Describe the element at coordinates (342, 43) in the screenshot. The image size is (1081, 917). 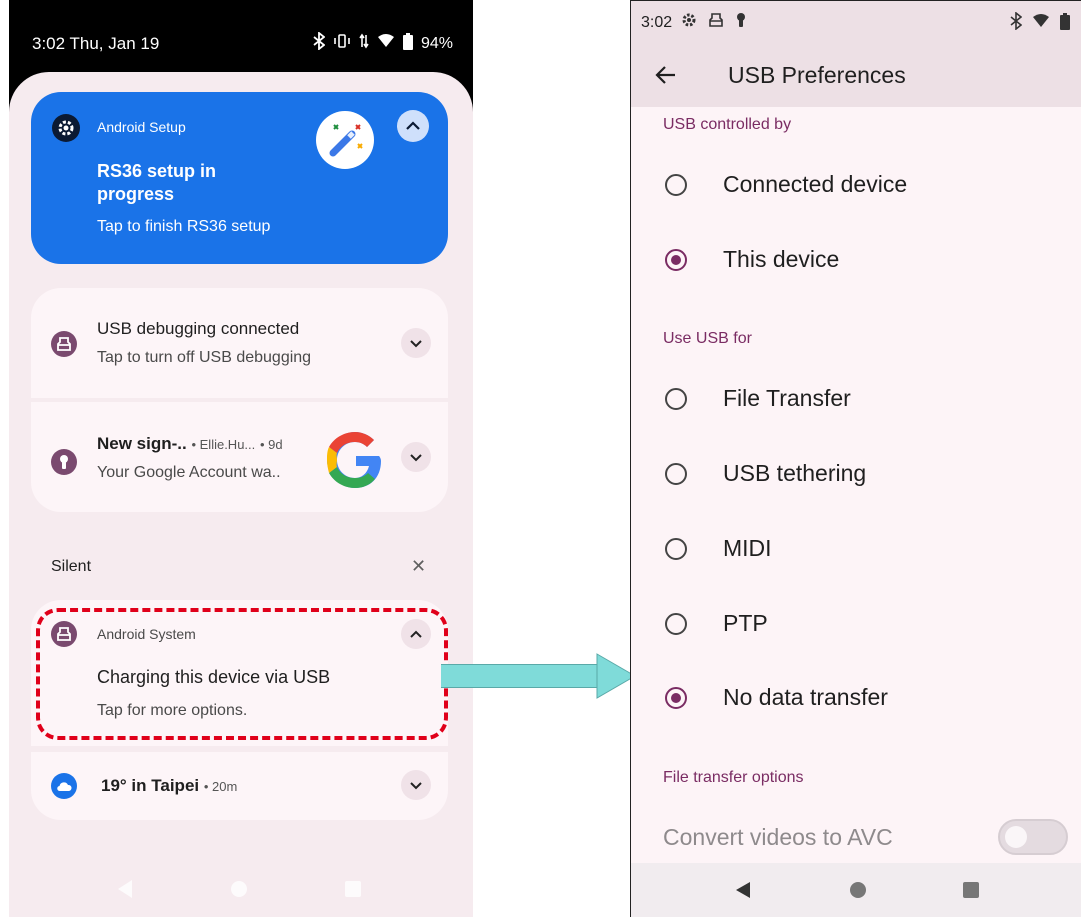
I see `vibrate-icon` at that location.